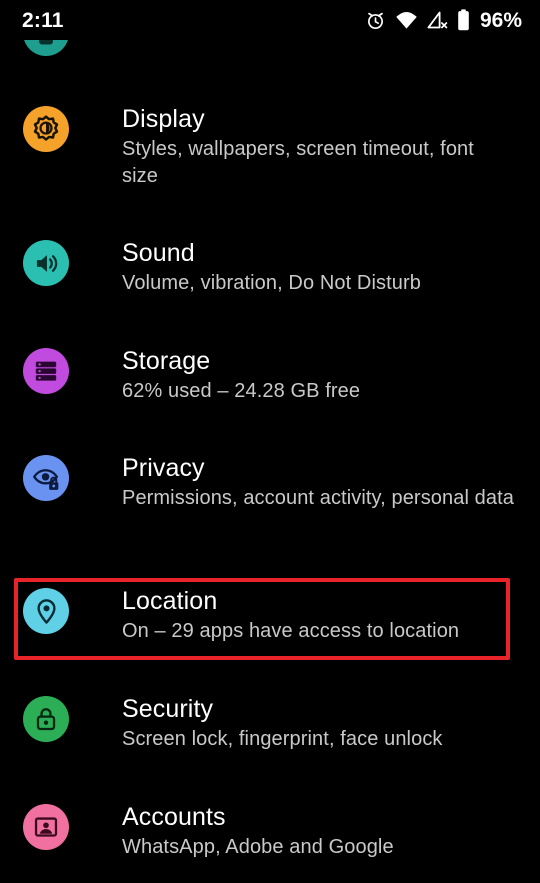 The image size is (540, 883). I want to click on settings-item-accounts-title: Accounts, so click(174, 817).